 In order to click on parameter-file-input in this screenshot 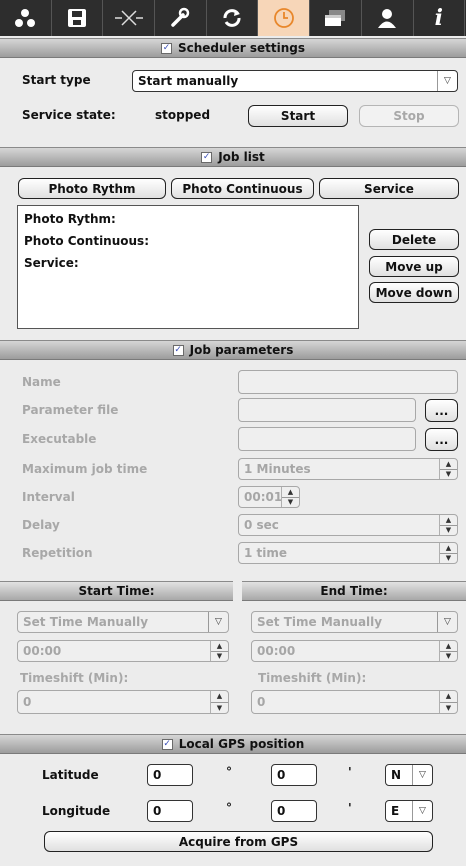, I will do `click(327, 410)`.